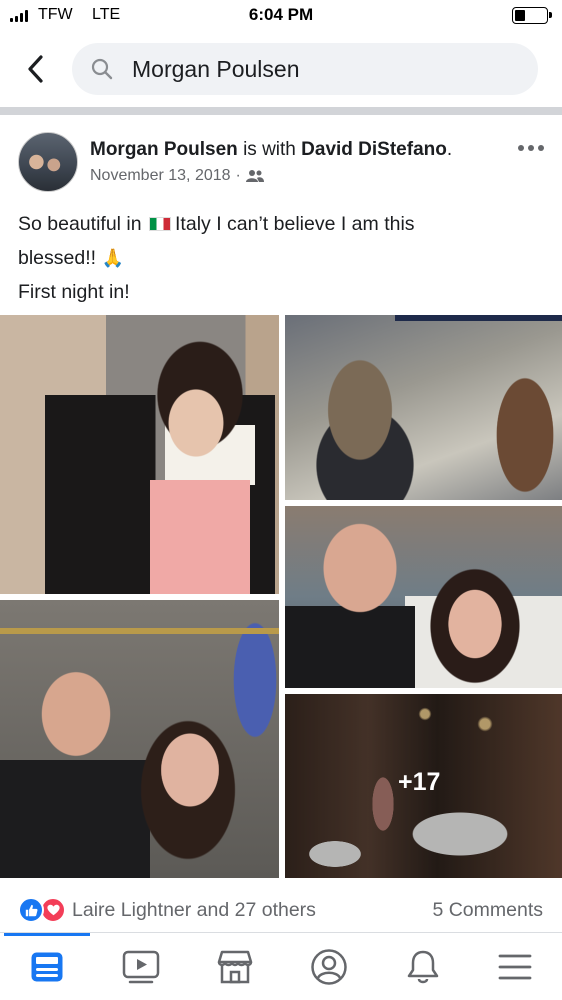  What do you see at coordinates (164, 149) in the screenshot?
I see `author-name: Morgan Poulsen` at bounding box center [164, 149].